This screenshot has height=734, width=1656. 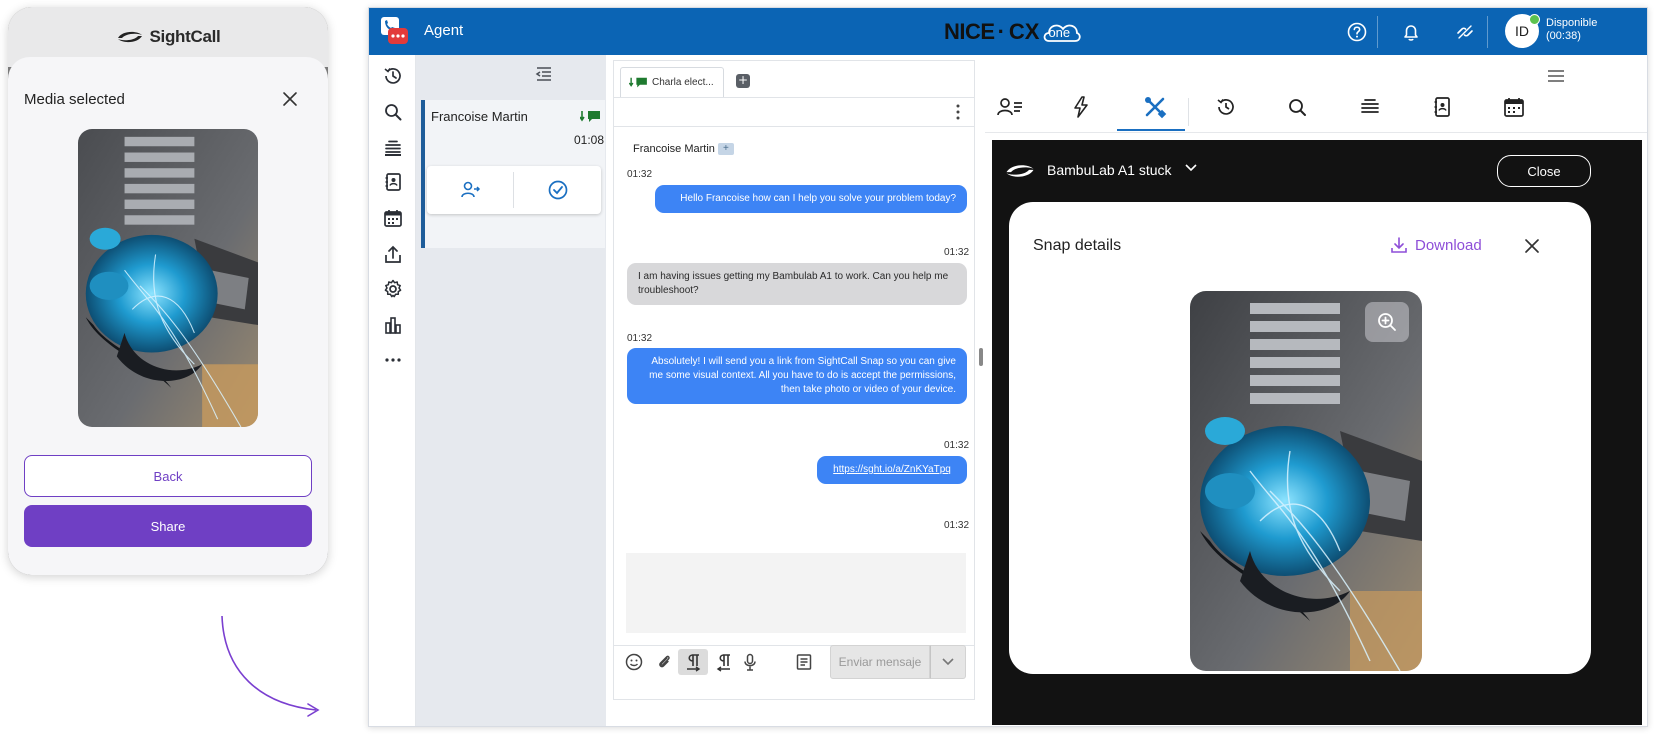 What do you see at coordinates (589, 140) in the screenshot?
I see `contact-time: 01:08` at bounding box center [589, 140].